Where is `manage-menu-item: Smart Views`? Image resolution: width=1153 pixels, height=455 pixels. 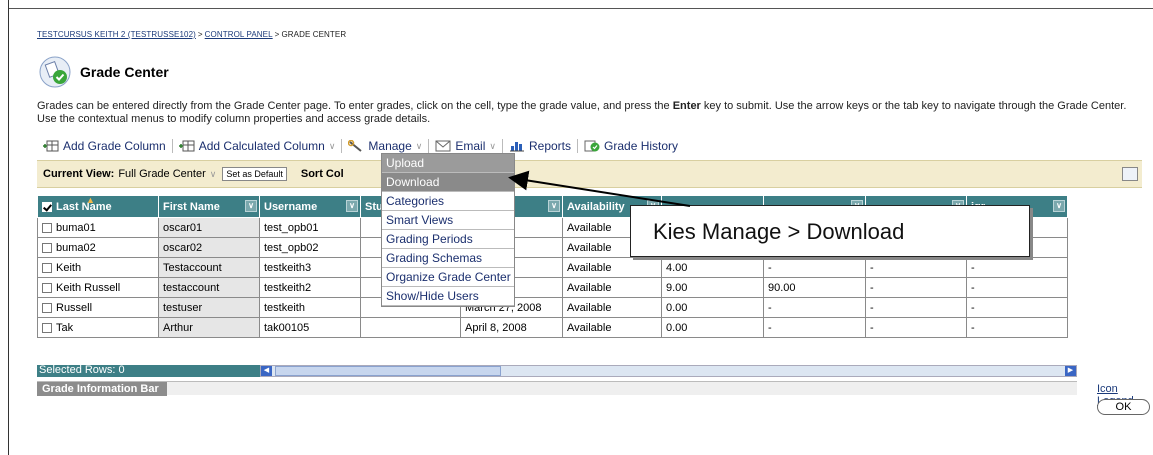
manage-menu-item: Smart Views is located at coordinates (448, 220).